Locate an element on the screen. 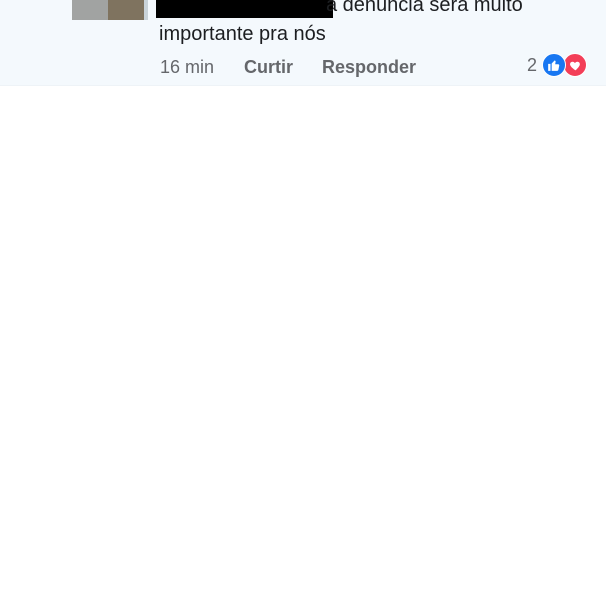 This screenshot has height=600, width=606. comment-meta: 16 min Curtir Responder is located at coordinates (288, 67).